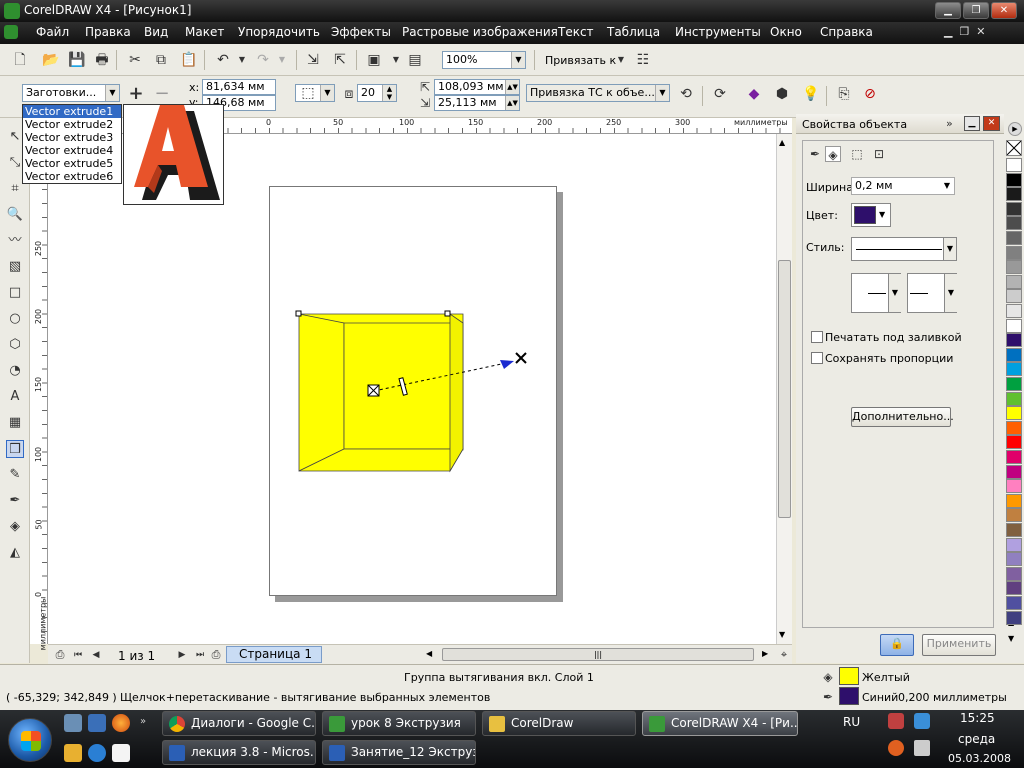  I want to click on undo-dropdown-icon: ▼, so click(242, 60).